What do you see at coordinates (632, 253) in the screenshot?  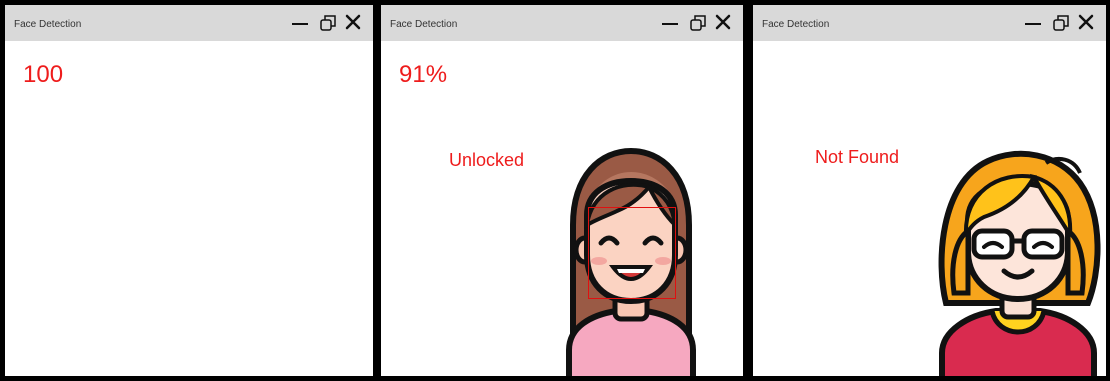 I see `face-detection-box` at bounding box center [632, 253].